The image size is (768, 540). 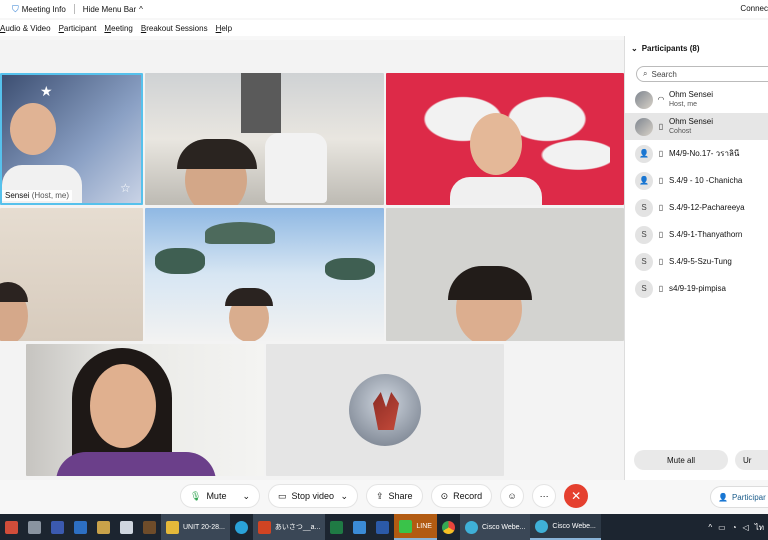 I want to click on list-item: 👤 ▯ M4/9-No.17- วราลินี, so click(x=696, y=153).